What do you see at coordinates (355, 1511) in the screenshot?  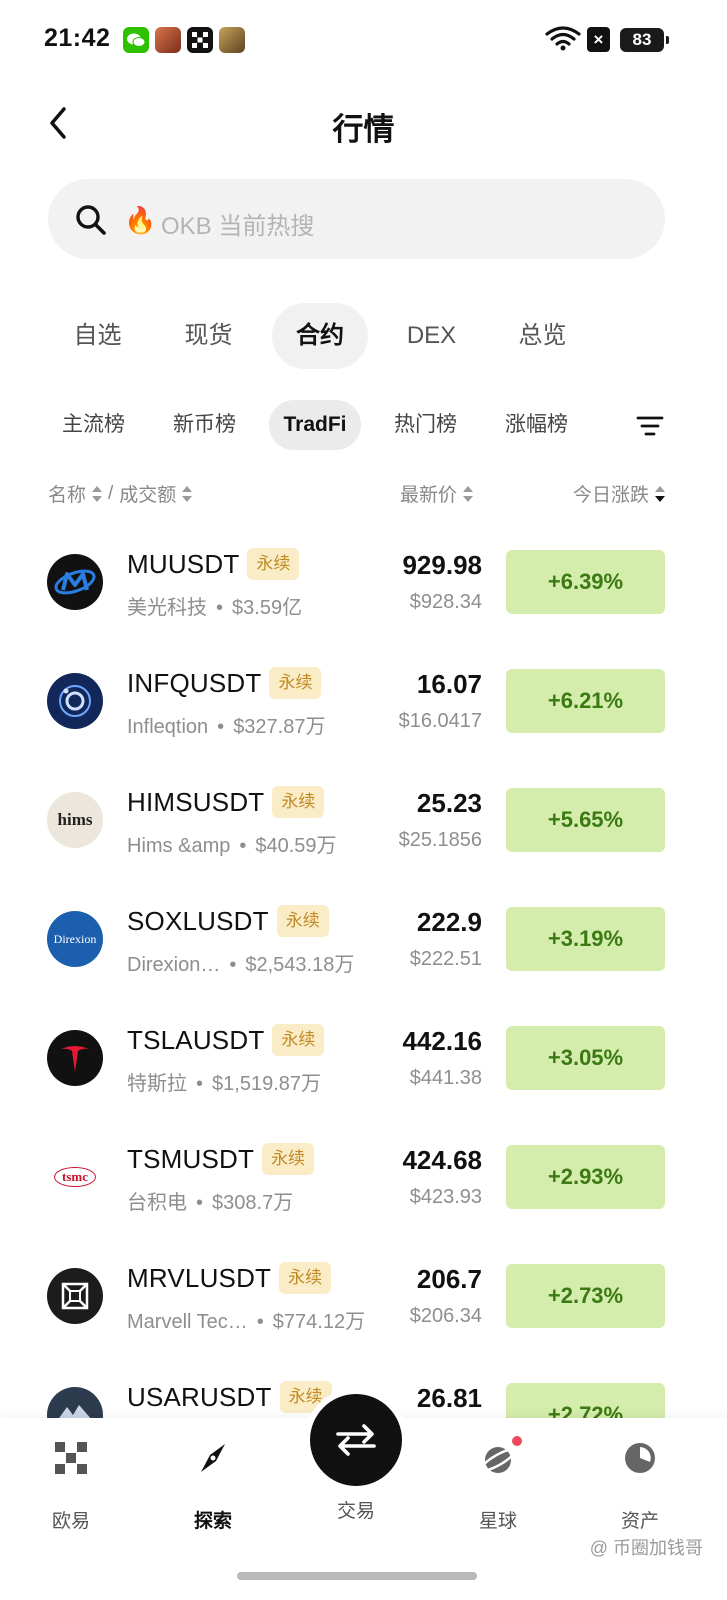 I see `nav-label: 交易` at bounding box center [355, 1511].